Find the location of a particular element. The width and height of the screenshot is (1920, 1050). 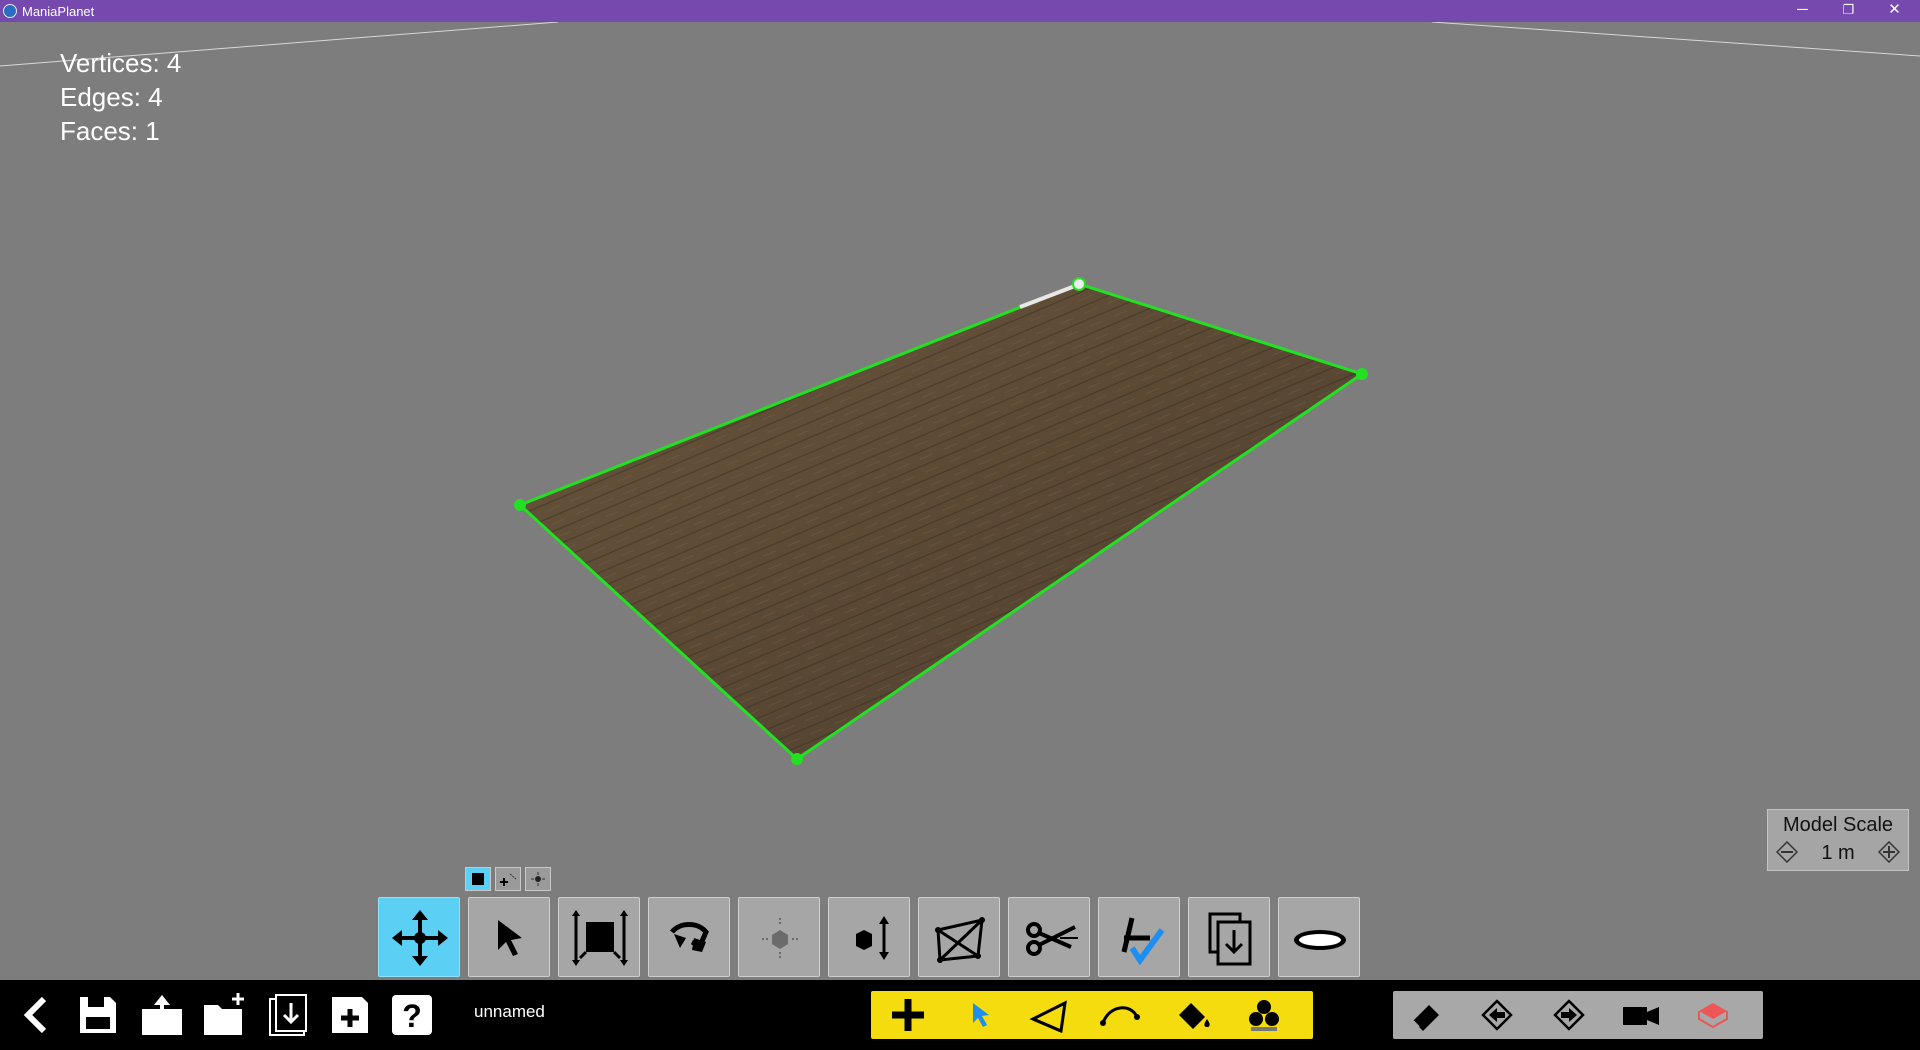

mesh-stats: Vertices: 4 Edges: 4 Faces: 1 is located at coordinates (120, 97).